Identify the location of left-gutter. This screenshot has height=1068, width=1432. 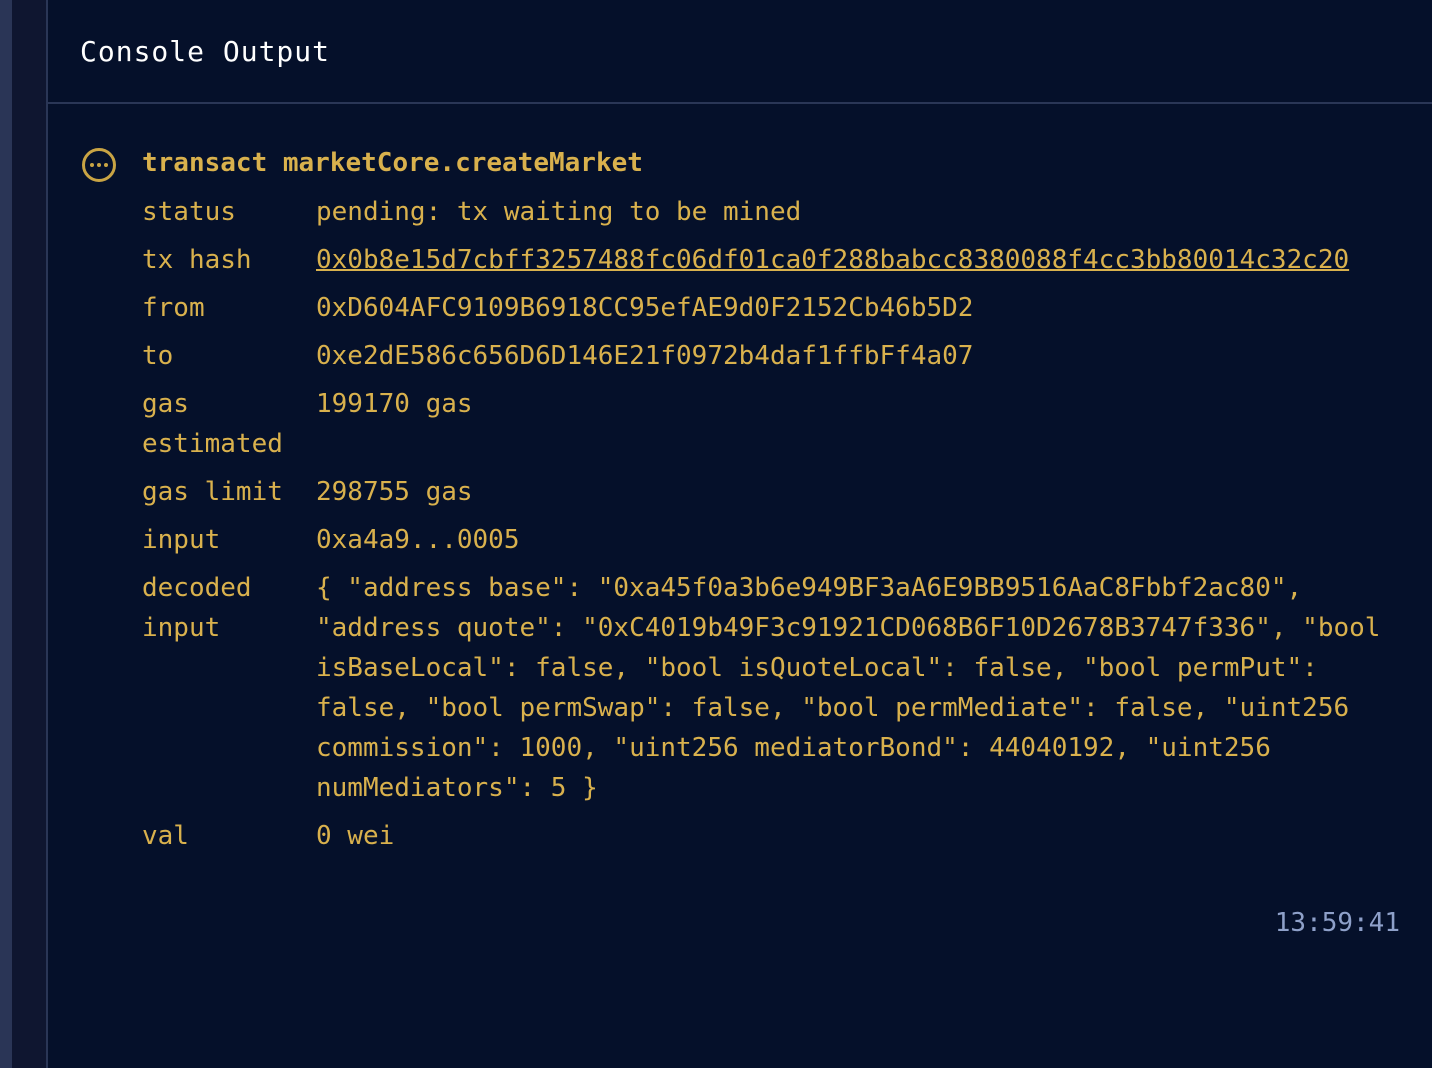
(29, 534).